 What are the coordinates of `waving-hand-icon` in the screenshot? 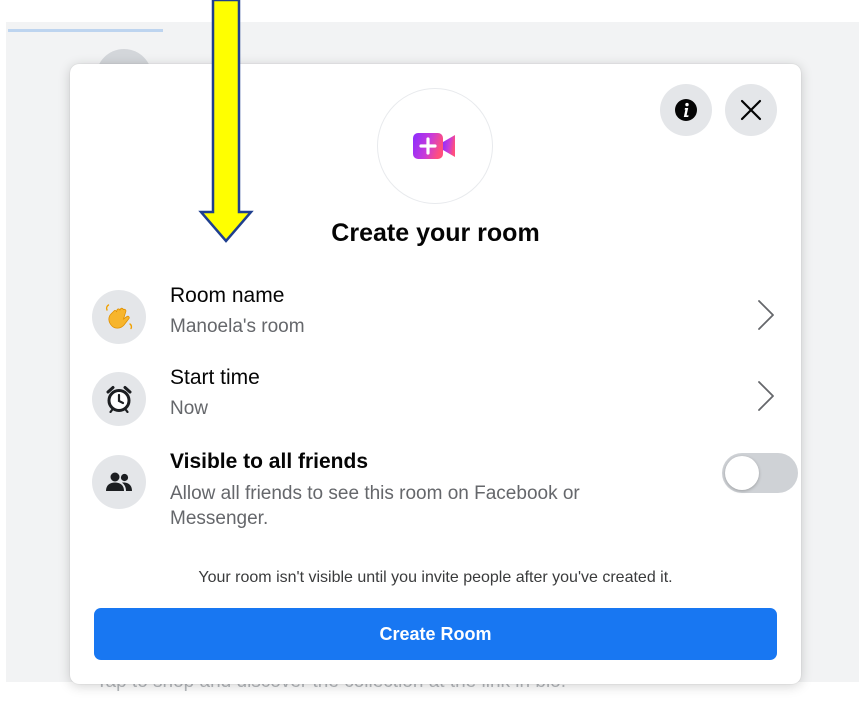 It's located at (119, 317).